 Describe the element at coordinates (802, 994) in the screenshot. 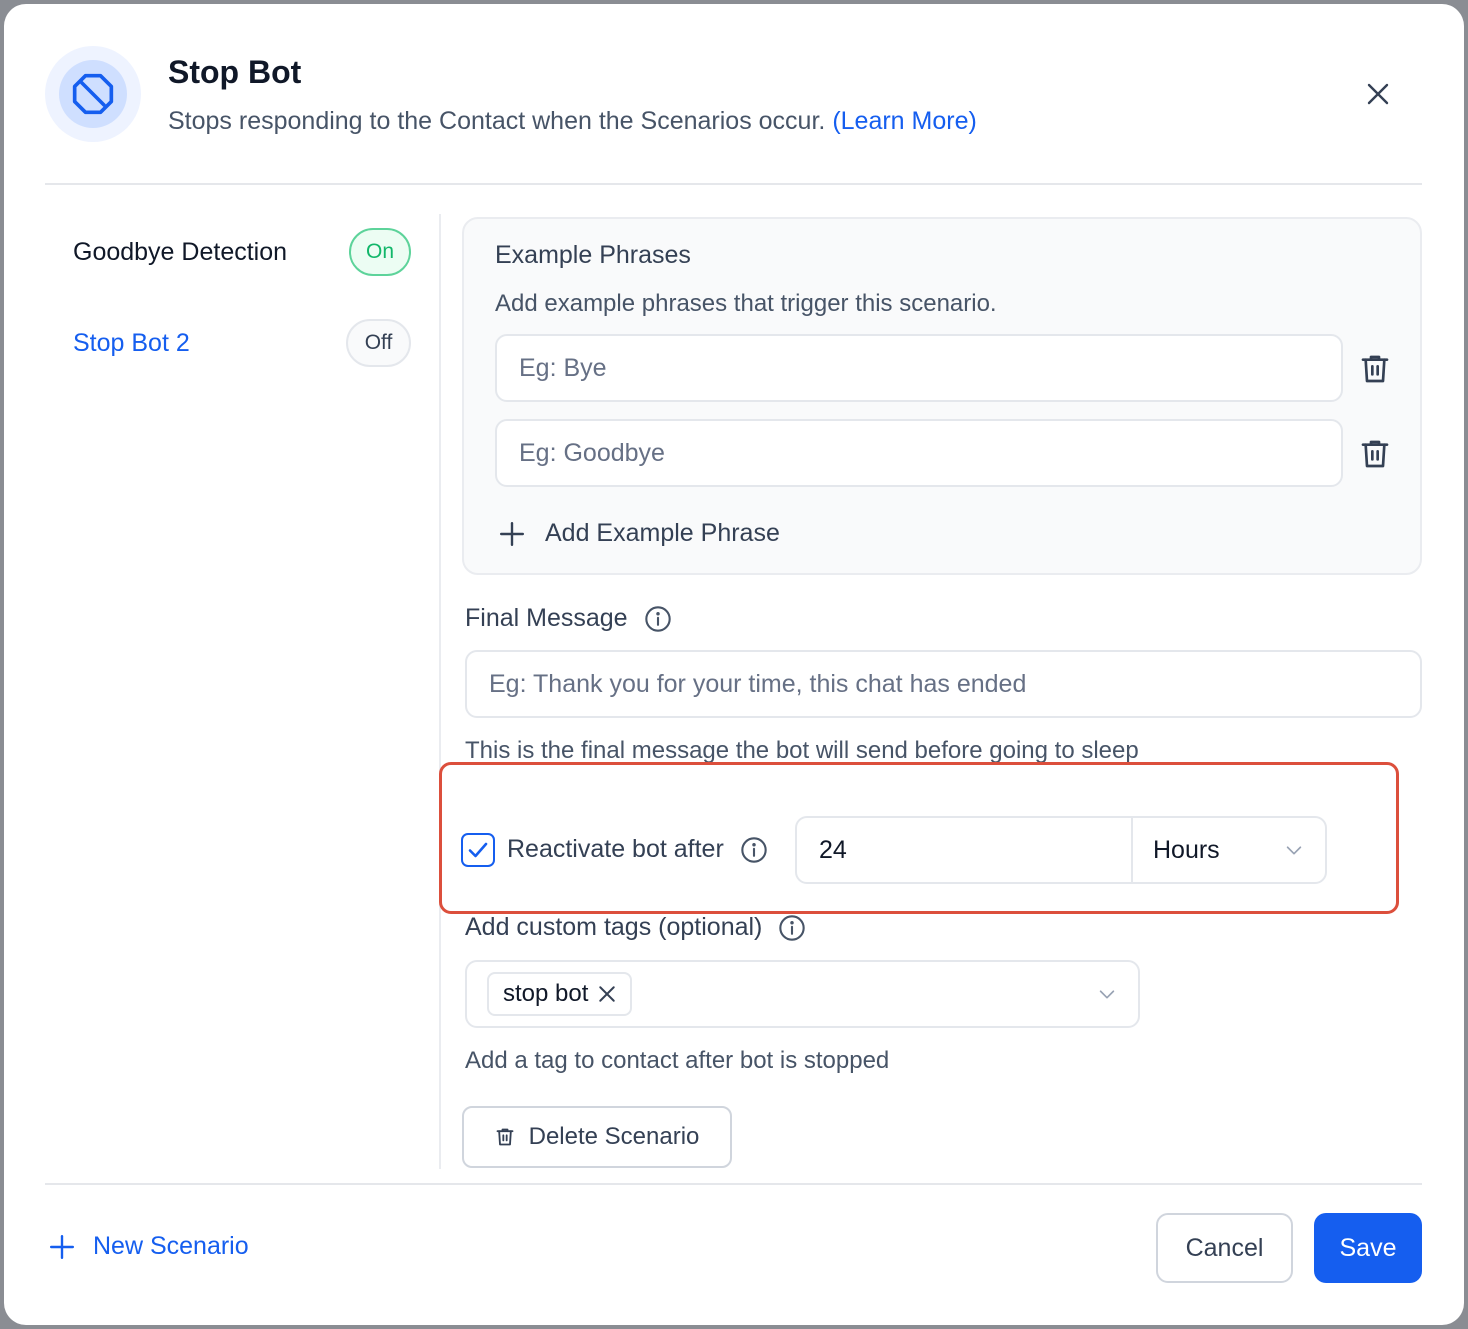

I see `custom-tags-select: stop bot` at that location.